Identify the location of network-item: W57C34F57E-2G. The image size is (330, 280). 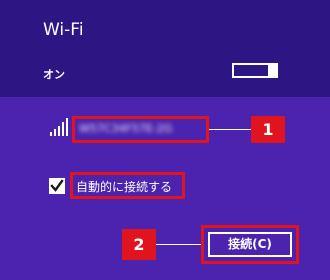
(140, 129).